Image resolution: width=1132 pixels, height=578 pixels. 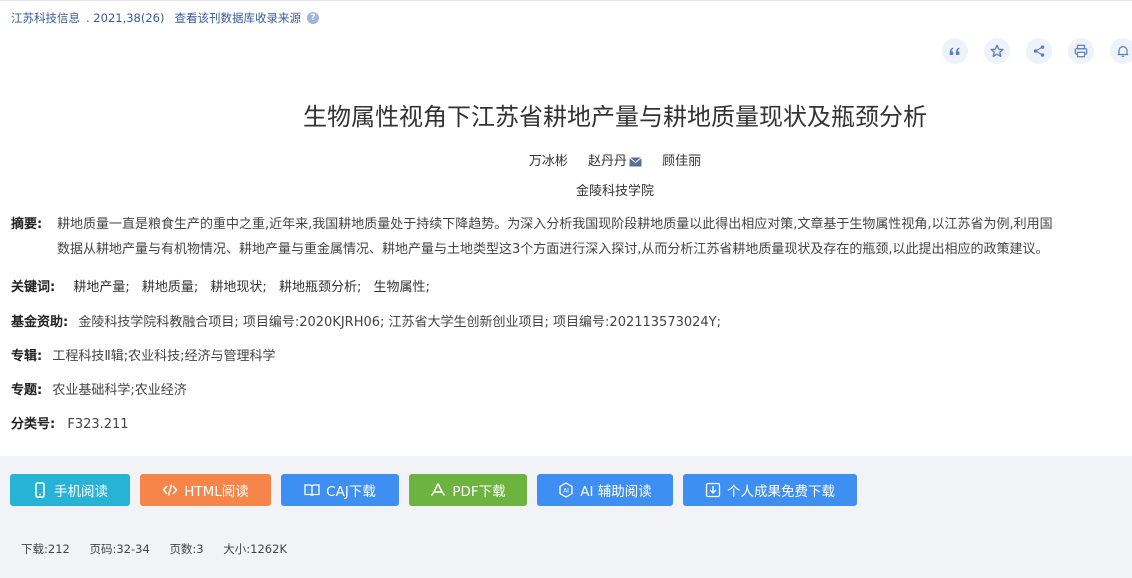 What do you see at coordinates (170, 490) in the screenshot?
I see `code-icon` at bounding box center [170, 490].